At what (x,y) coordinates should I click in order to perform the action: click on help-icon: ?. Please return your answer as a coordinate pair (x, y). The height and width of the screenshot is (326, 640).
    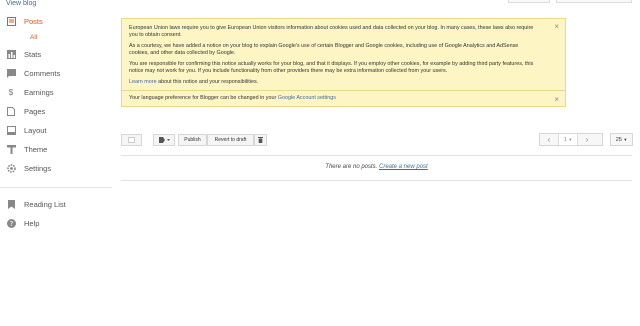
    Looking at the image, I should click on (11, 223).